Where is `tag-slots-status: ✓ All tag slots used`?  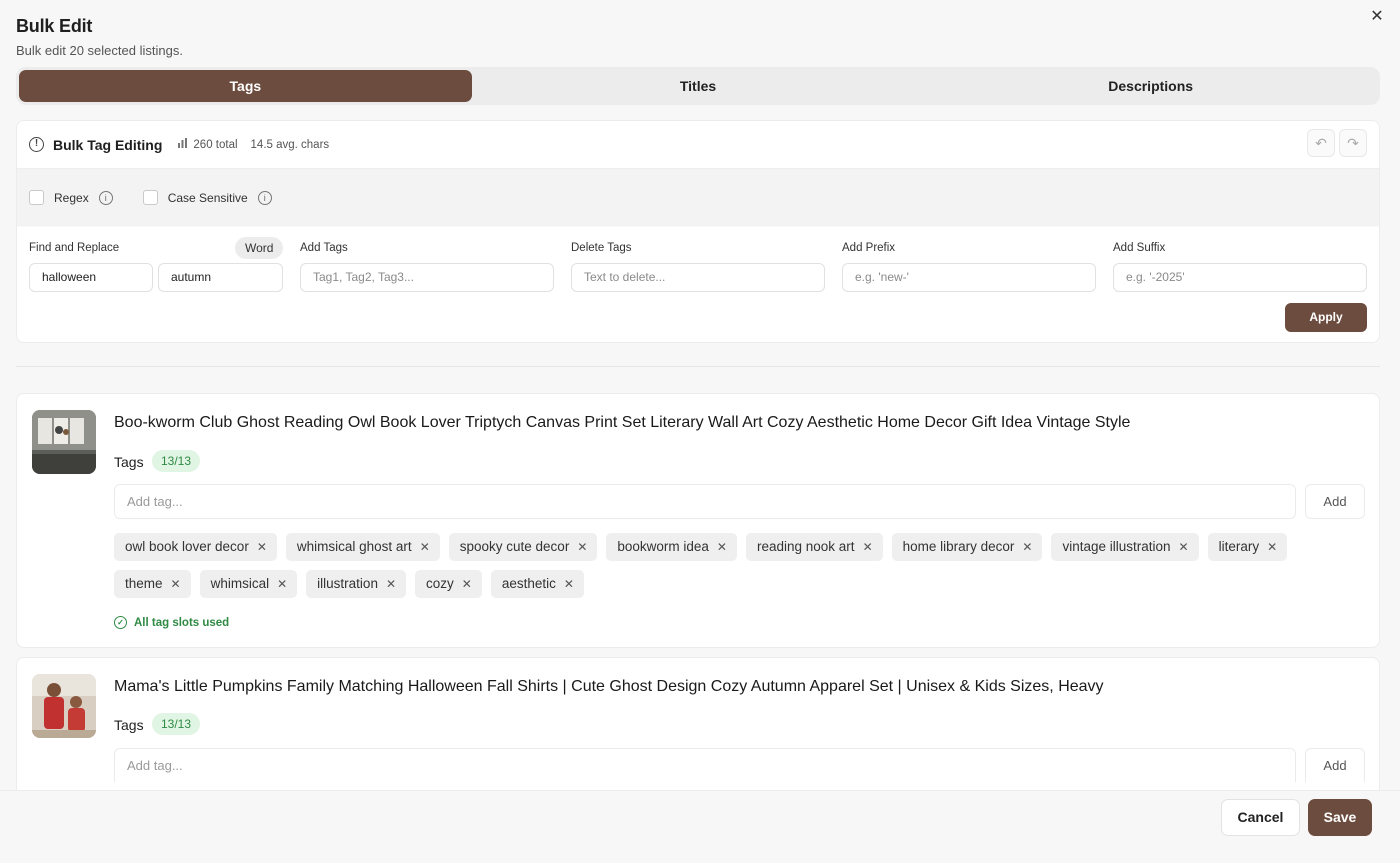
tag-slots-status: ✓ All tag slots used is located at coordinates (171, 622).